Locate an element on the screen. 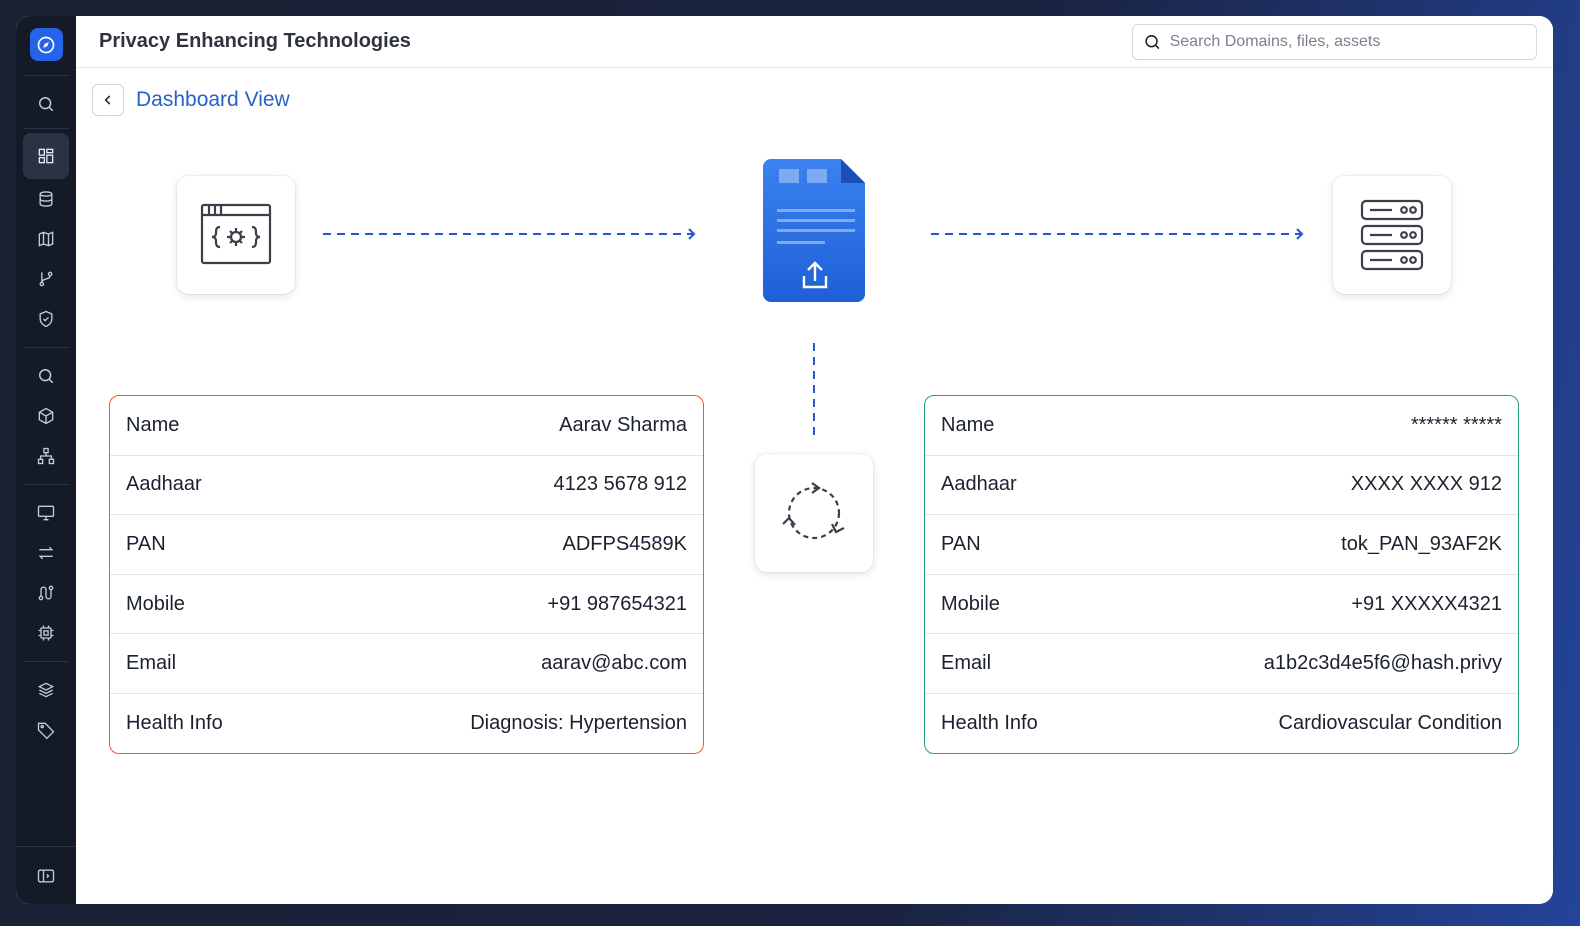  hierarchy-icon is located at coordinates (46, 456).